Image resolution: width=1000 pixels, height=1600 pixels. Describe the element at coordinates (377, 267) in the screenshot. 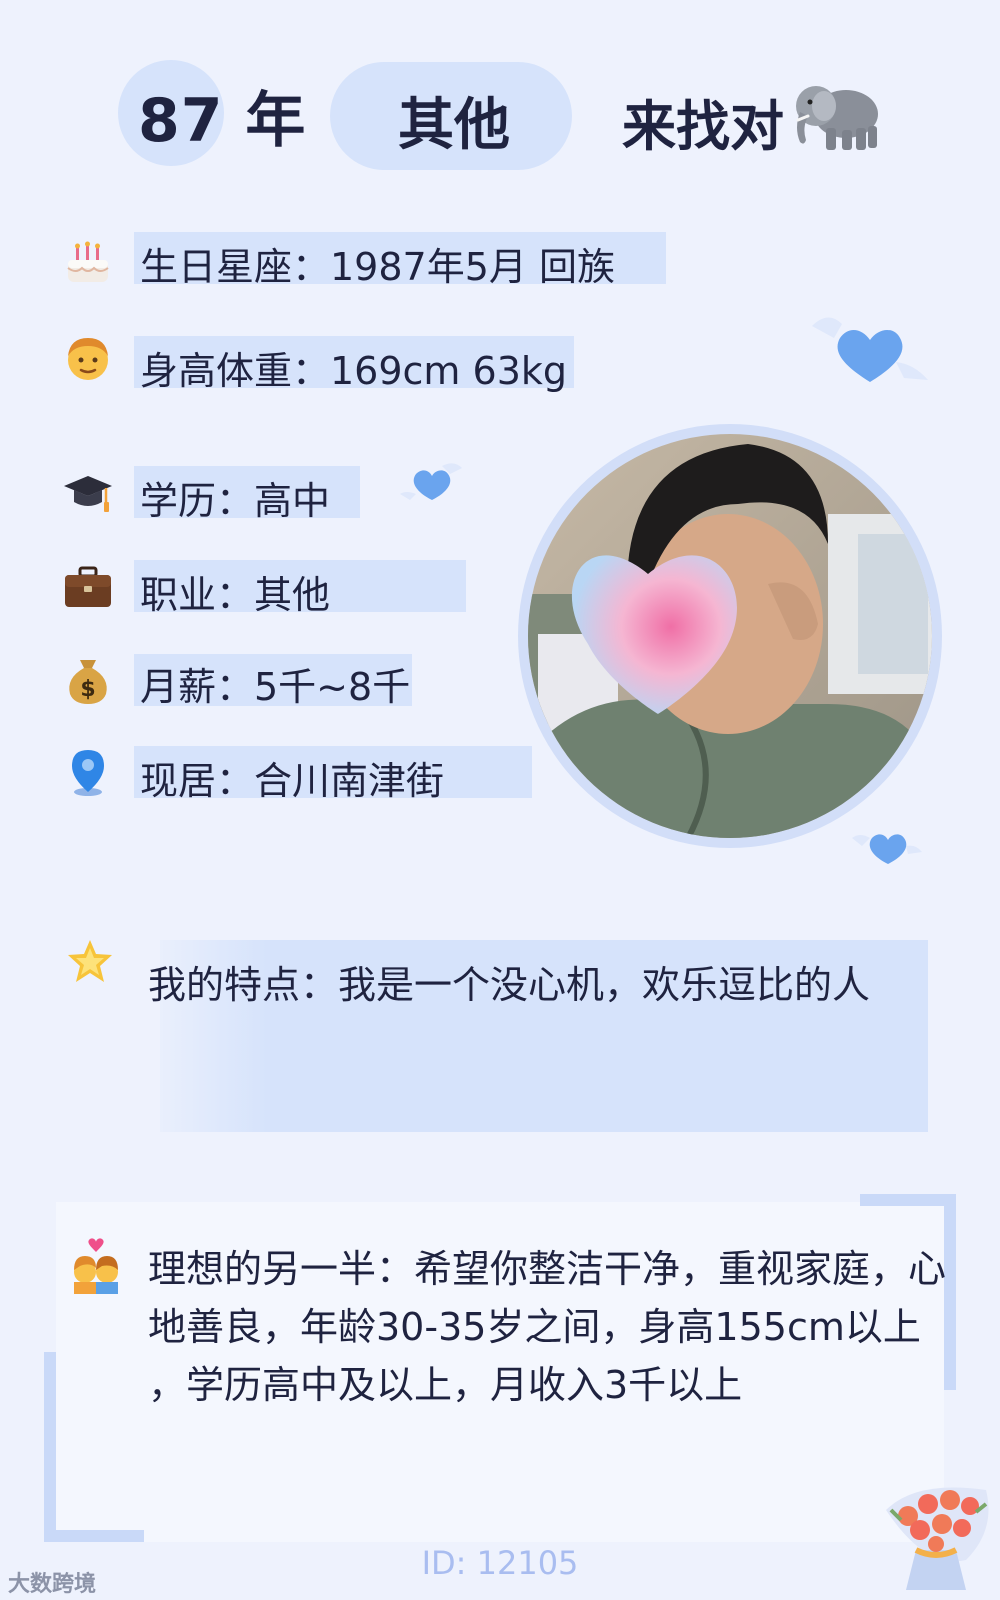

I see `birthday-text: 生日星座：1987年5月 回族` at that location.